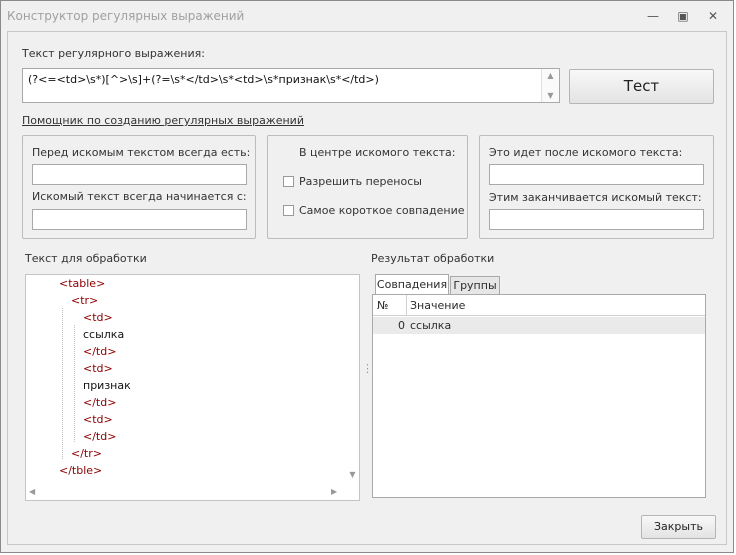 The width and height of the screenshot is (736, 555). I want to click on before-input, so click(139, 174).